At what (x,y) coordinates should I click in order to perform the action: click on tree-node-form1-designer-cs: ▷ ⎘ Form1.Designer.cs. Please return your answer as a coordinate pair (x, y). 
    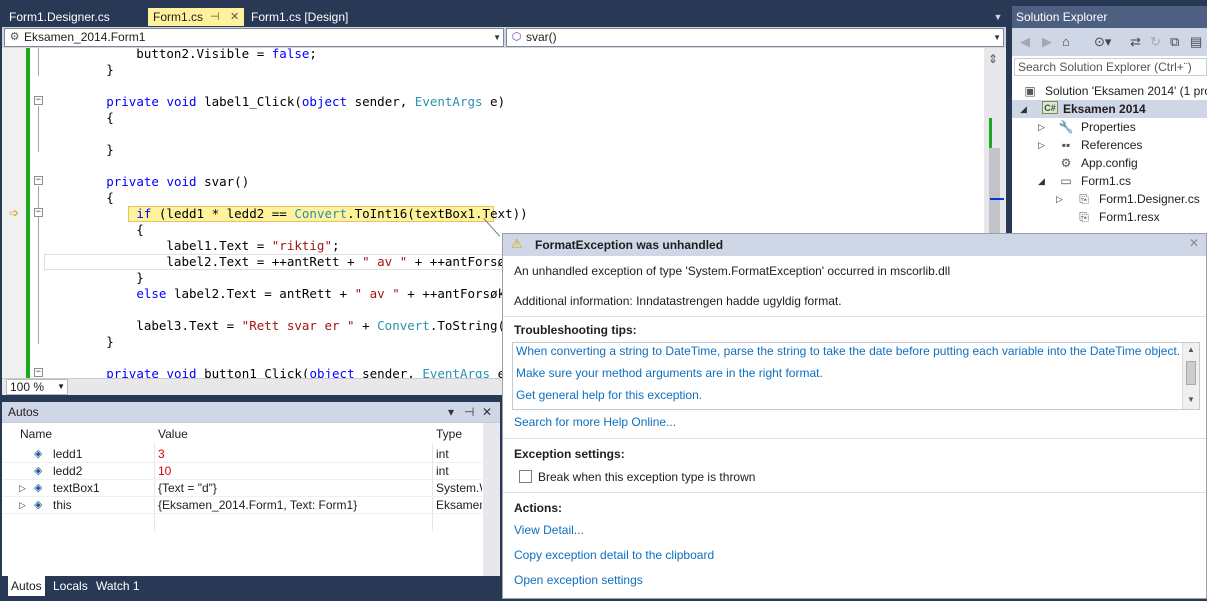
    Looking at the image, I should click on (1131, 199).